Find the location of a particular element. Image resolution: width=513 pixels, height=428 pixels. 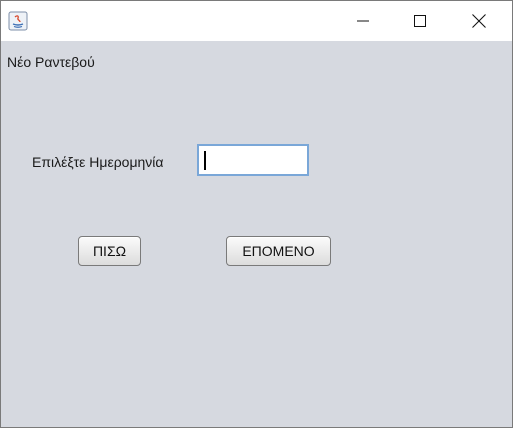

close-icon is located at coordinates (479, 21).